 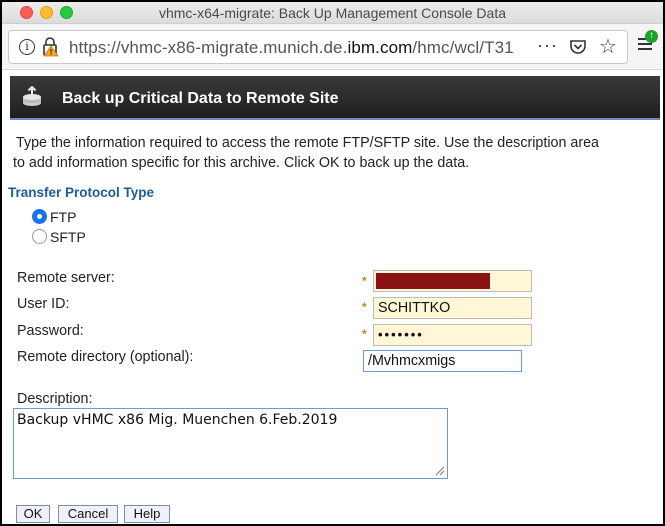 What do you see at coordinates (230, 443) in the screenshot?
I see `description-textarea: Backup vHMC x86 Mig. Muenchen 6.Feb.2019` at bounding box center [230, 443].